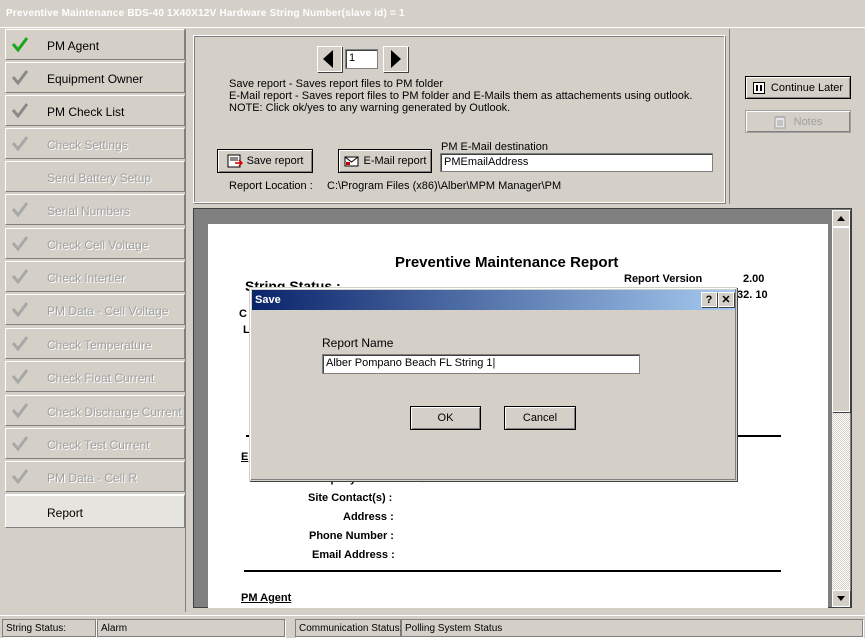 This screenshot has height=638, width=865. Describe the element at coordinates (752, 295) in the screenshot. I see `report-version-secondary: 32. 10` at that location.